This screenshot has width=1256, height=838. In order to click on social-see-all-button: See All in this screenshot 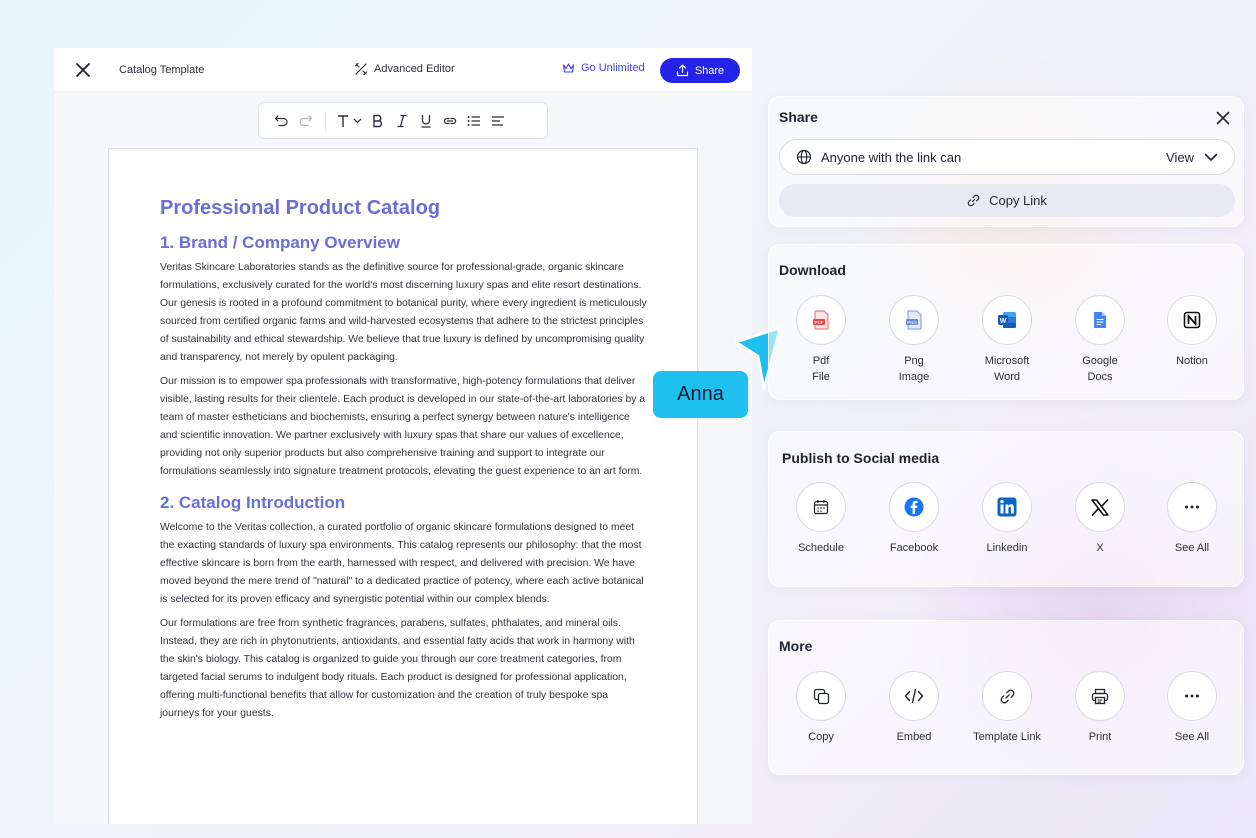, I will do `click(1192, 519)`.